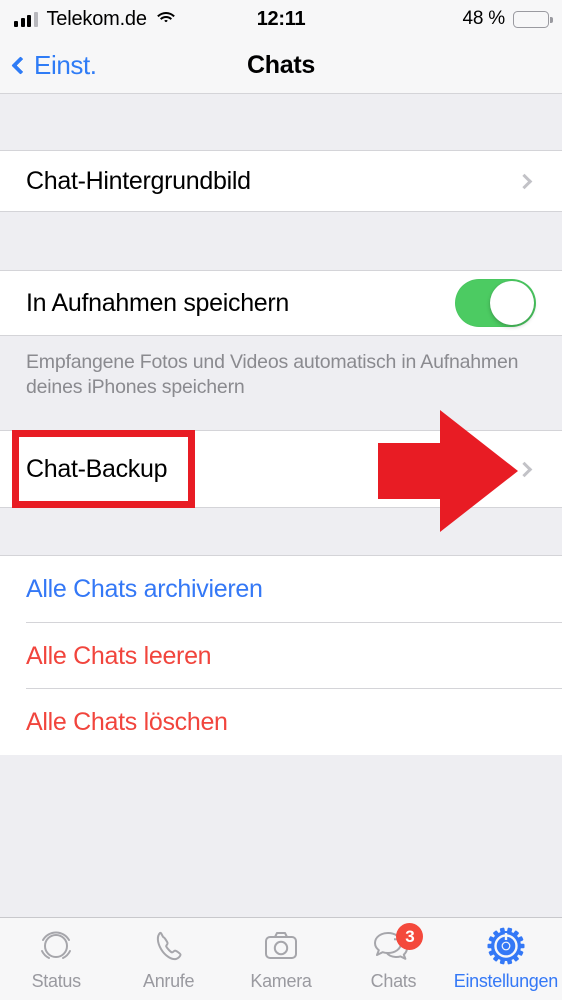 This screenshot has width=562, height=1000. What do you see at coordinates (393, 981) in the screenshot?
I see `tab-chats-label: Chats` at bounding box center [393, 981].